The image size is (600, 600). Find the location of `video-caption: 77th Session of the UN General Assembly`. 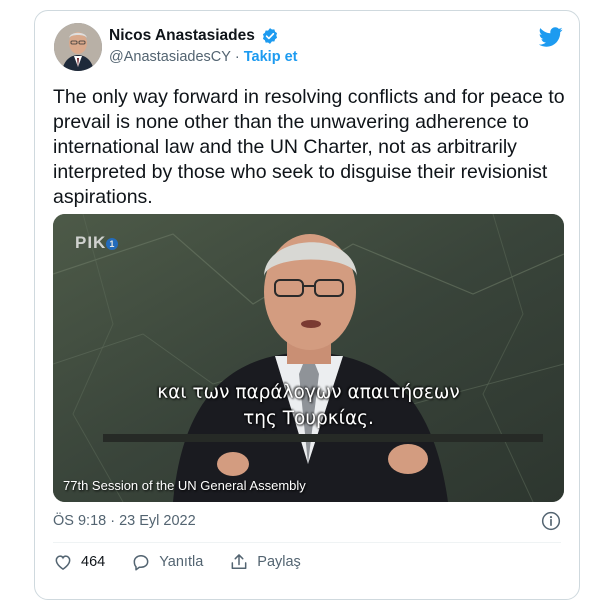

video-caption: 77th Session of the UN General Assembly is located at coordinates (184, 485).